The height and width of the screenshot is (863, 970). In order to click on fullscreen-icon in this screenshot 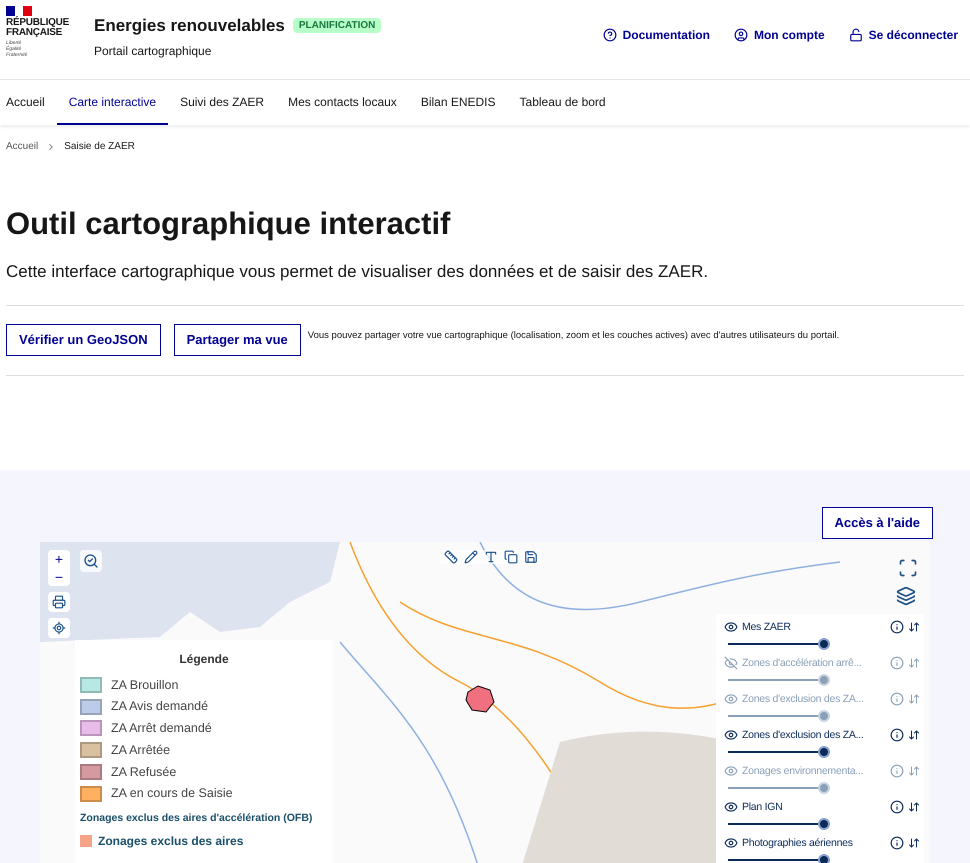, I will do `click(908, 568)`.